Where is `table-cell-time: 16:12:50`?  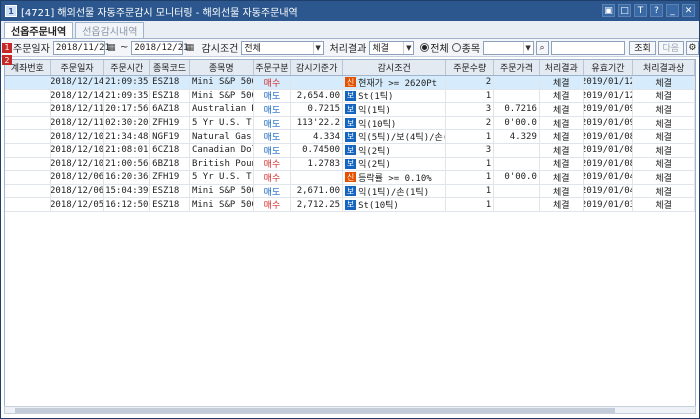
table-cell-time: 16:12:50 is located at coordinates (128, 204).